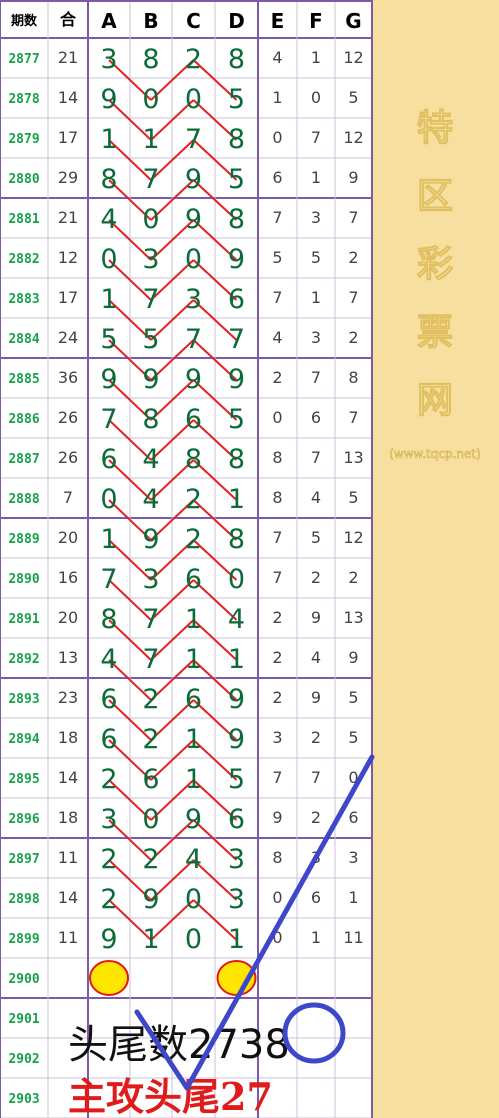 This screenshot has height=1118, width=499. I want to click on digit-B: 3, so click(150, 579).